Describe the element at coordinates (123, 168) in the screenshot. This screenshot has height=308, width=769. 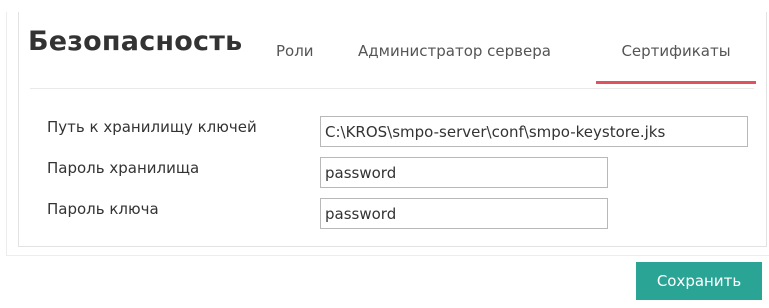
I see `store-password-label: Пароль хранилища` at that location.